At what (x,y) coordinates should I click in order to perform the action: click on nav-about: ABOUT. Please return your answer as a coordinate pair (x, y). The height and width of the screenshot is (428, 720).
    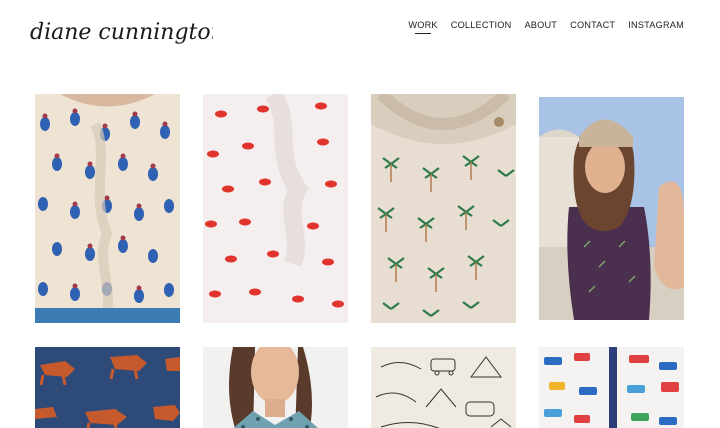
    Looking at the image, I should click on (540, 25).